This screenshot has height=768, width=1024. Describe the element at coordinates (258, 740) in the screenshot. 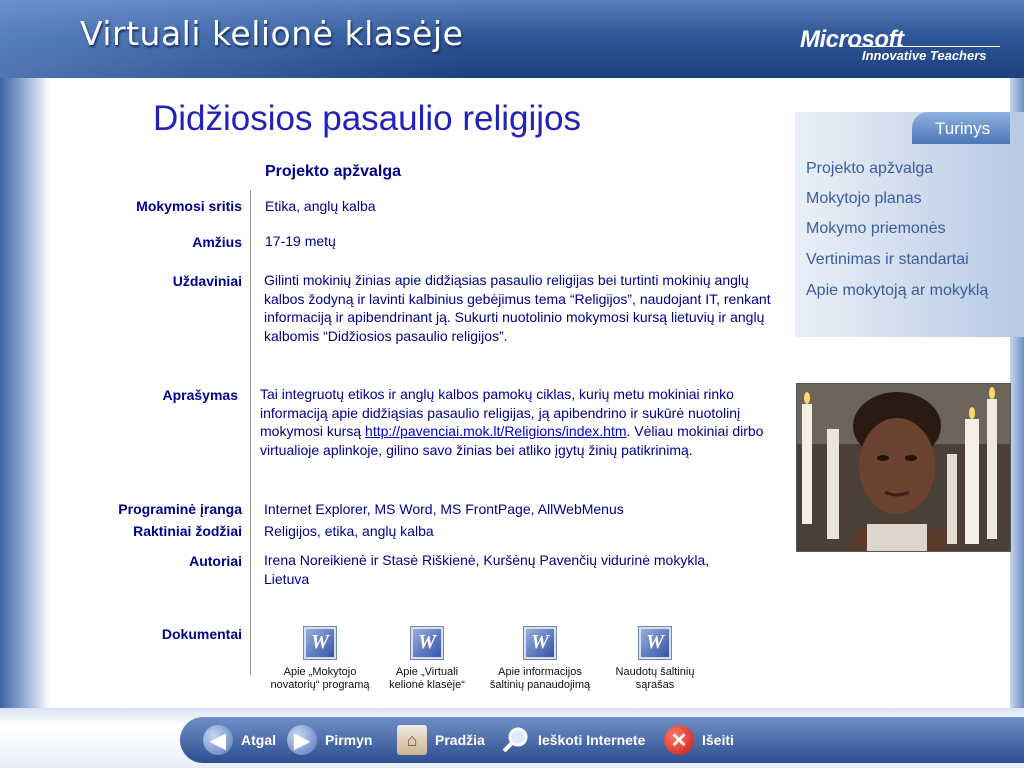

I see `back-button-label: Atgal` at that location.